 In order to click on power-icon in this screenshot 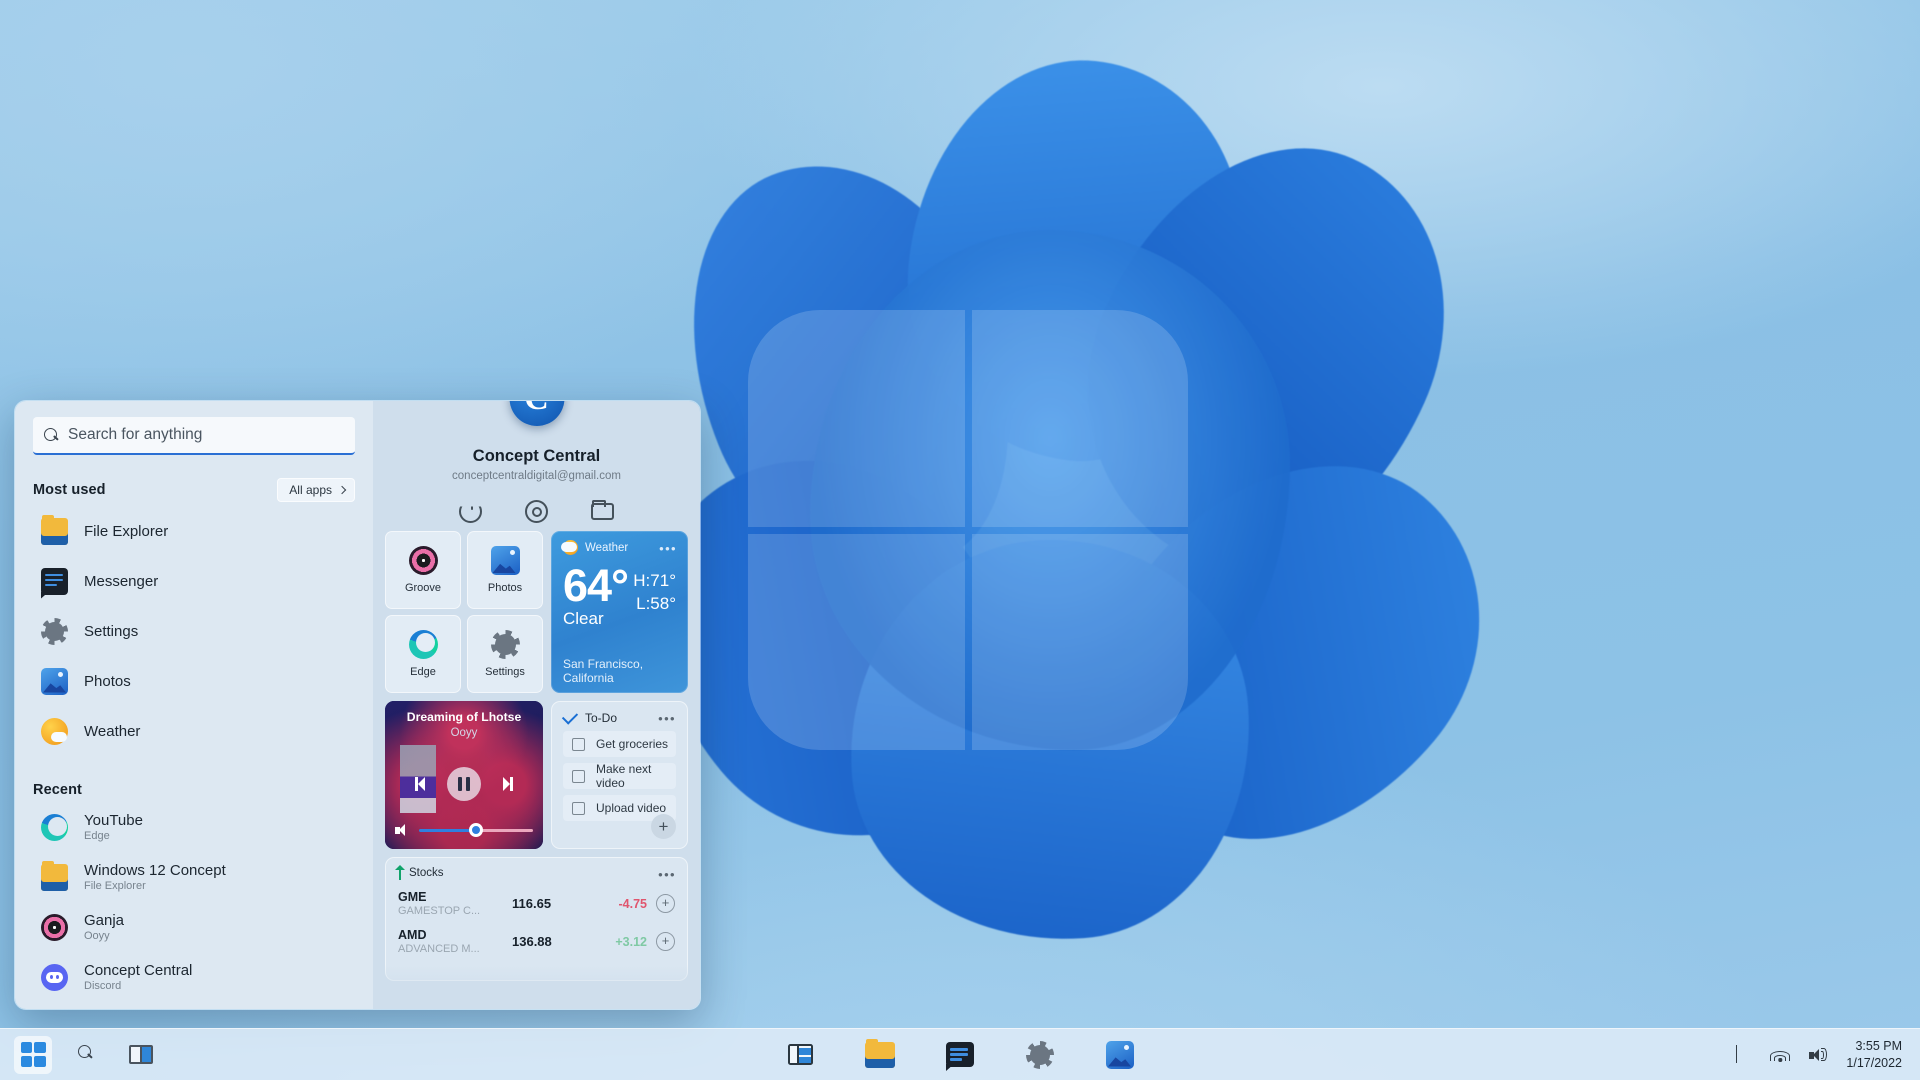, I will do `click(470, 514)`.